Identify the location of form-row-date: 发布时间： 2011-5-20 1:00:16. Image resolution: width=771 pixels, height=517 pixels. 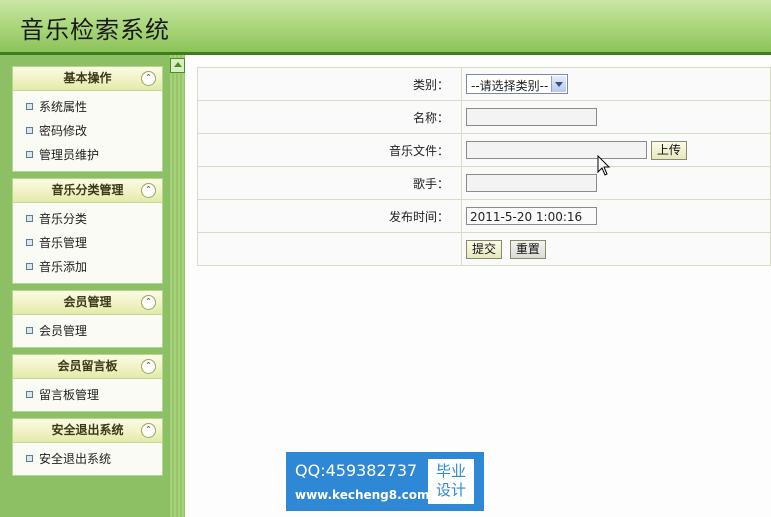
(484, 216).